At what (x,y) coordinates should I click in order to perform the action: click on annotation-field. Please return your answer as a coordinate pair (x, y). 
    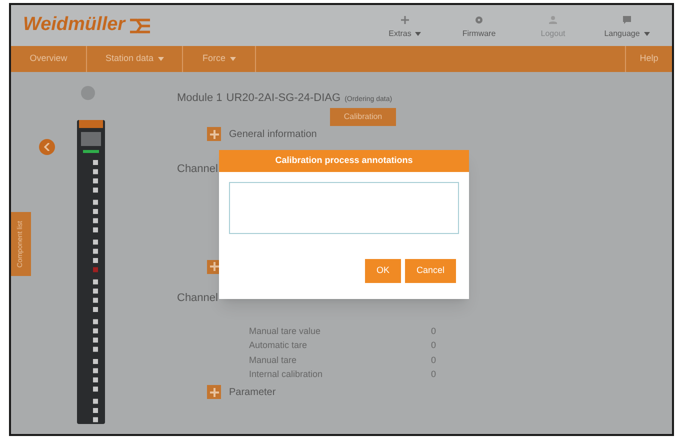
    Looking at the image, I should click on (344, 208).